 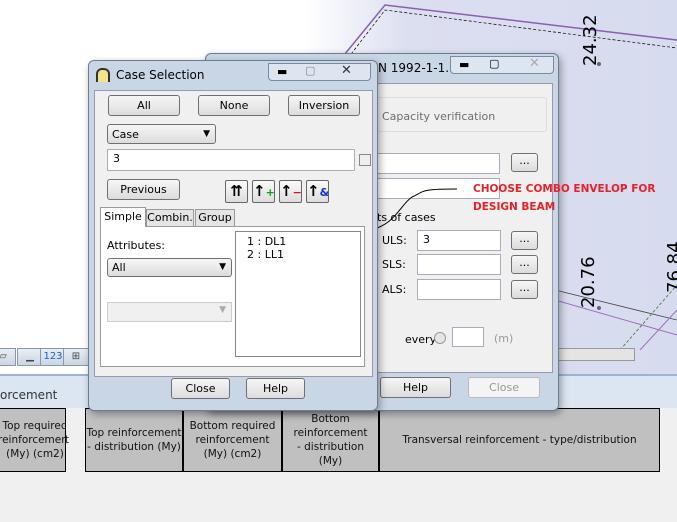 What do you see at coordinates (232, 440) in the screenshot?
I see `column-header: Bottom required reinforcement (My) (cm2)` at bounding box center [232, 440].